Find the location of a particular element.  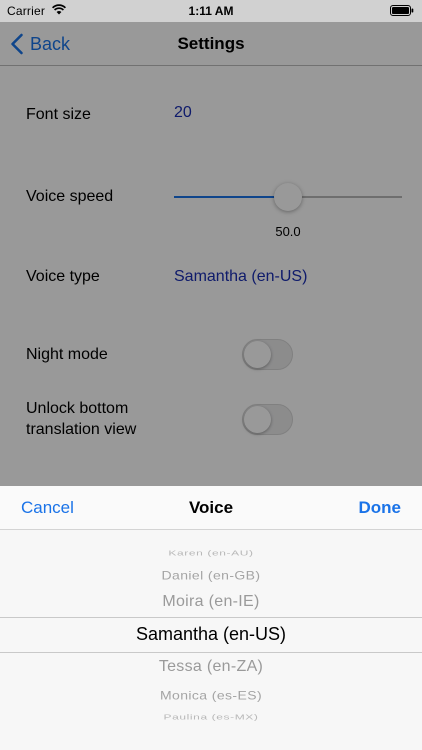

done-button: Done is located at coordinates (380, 508).